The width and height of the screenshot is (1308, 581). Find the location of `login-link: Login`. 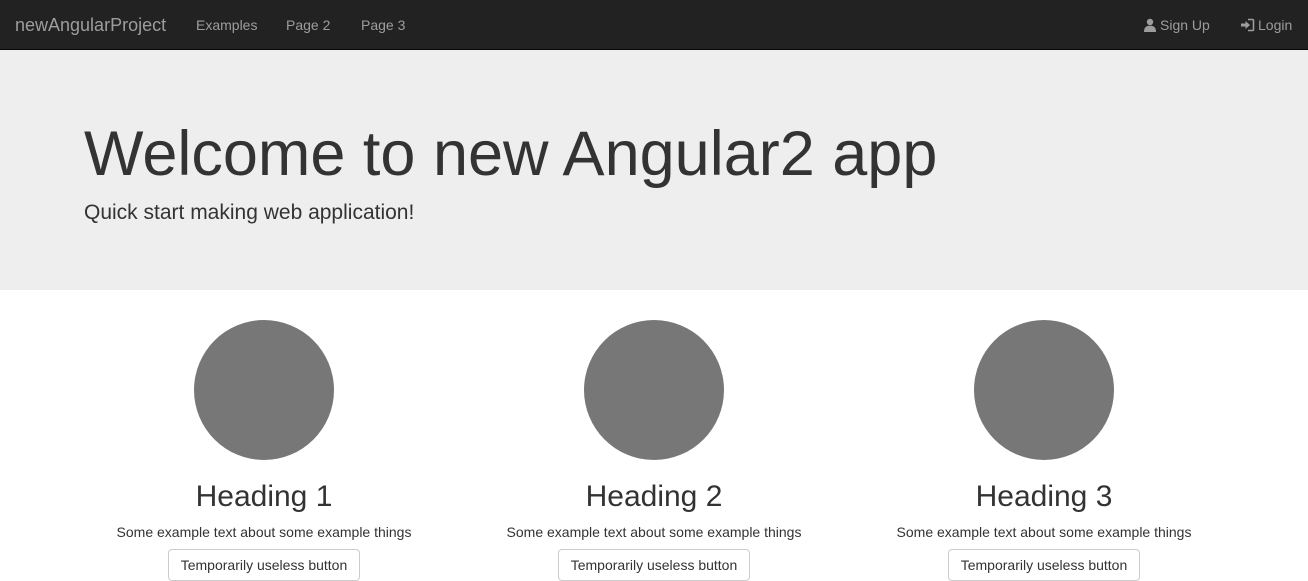

login-link: Login is located at coordinates (1266, 25).